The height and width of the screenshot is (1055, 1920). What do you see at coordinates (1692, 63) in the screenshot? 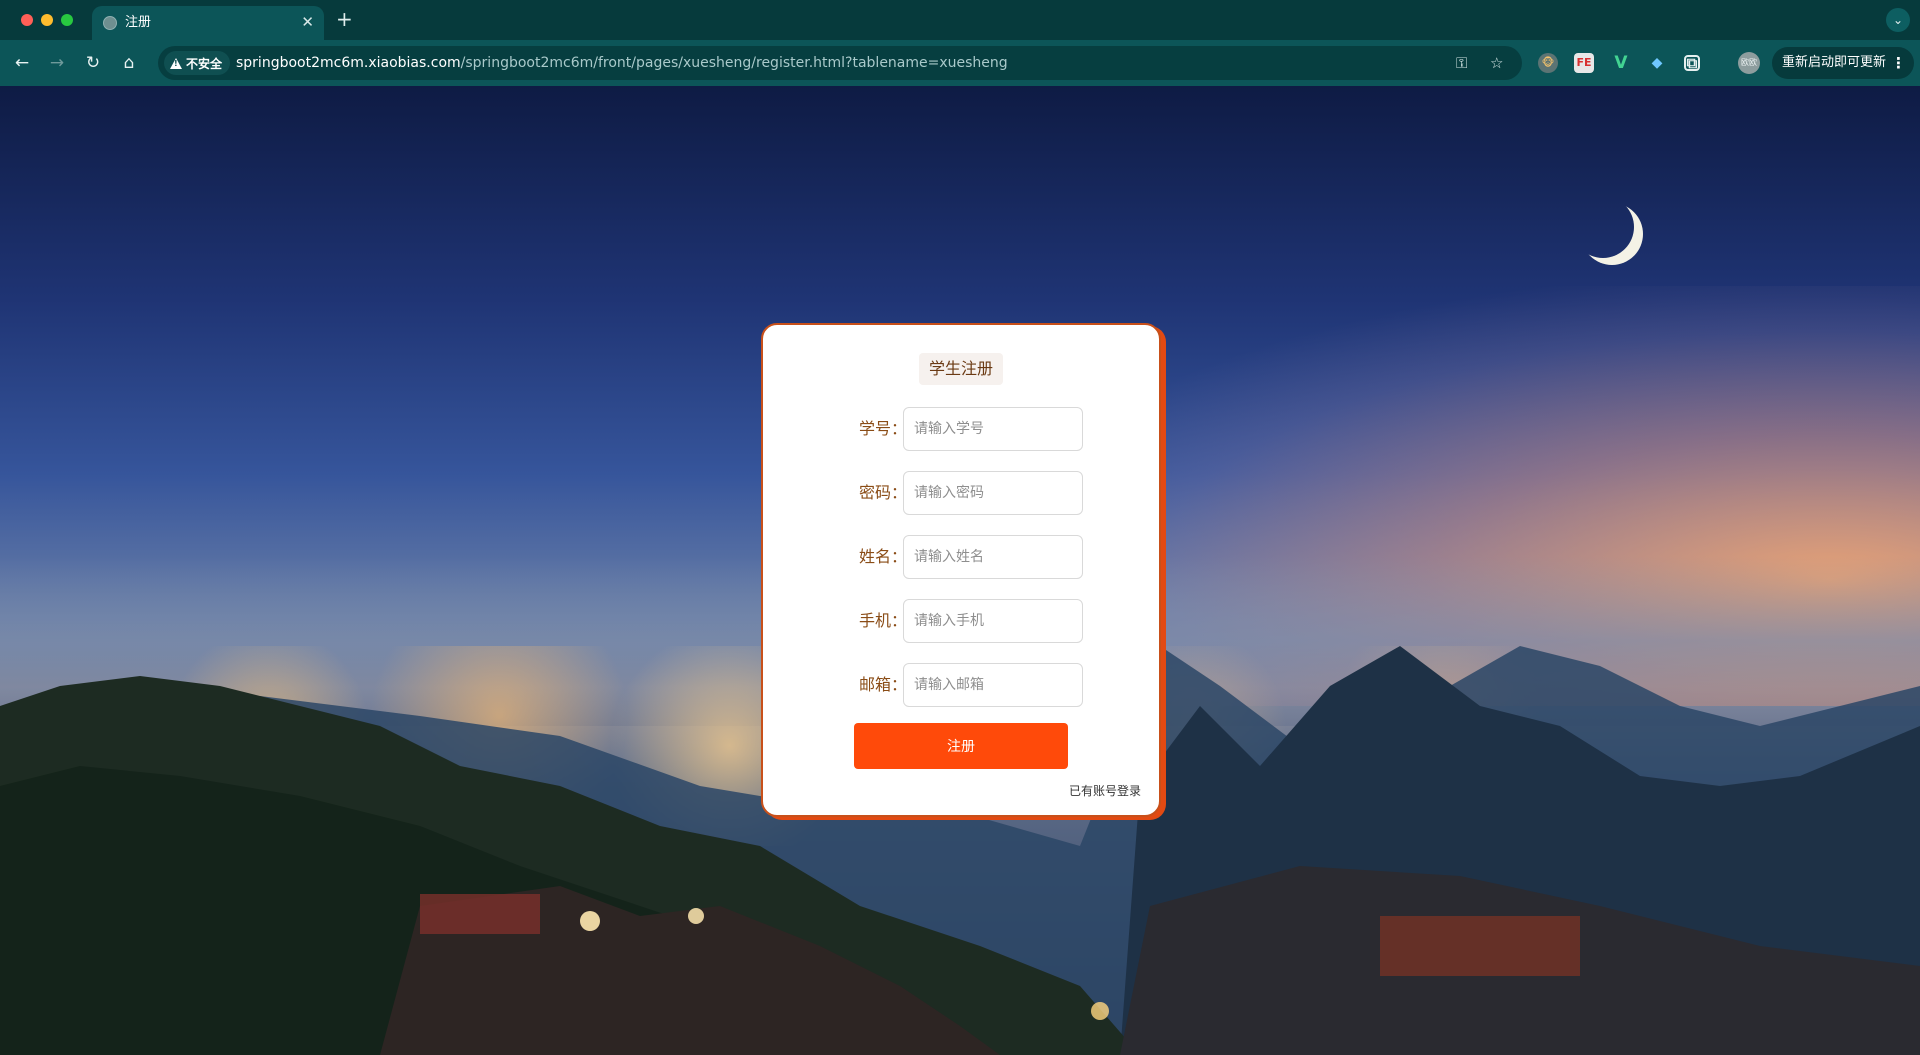
I see `extensions-puzzle-icon: ⧉` at bounding box center [1692, 63].